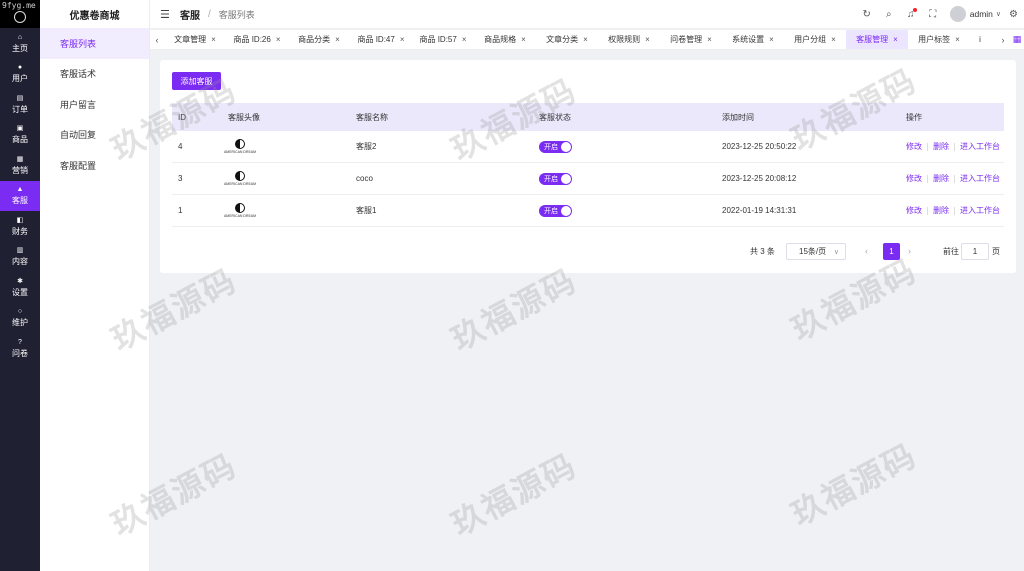 This screenshot has width=1024, height=571. Describe the element at coordinates (753, 39) in the screenshot. I see `tab-9: 系统设置 ×` at that location.